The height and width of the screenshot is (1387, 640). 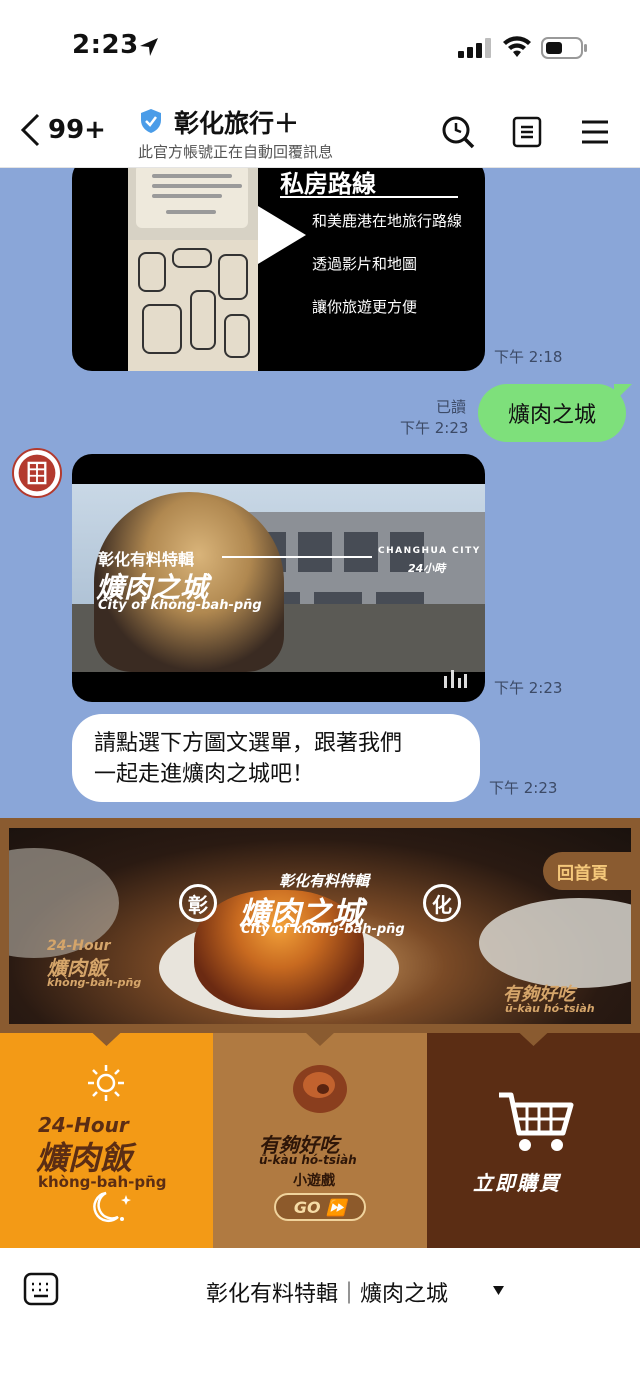 I want to click on banner-circle-left-text: 彰, so click(x=198, y=904).